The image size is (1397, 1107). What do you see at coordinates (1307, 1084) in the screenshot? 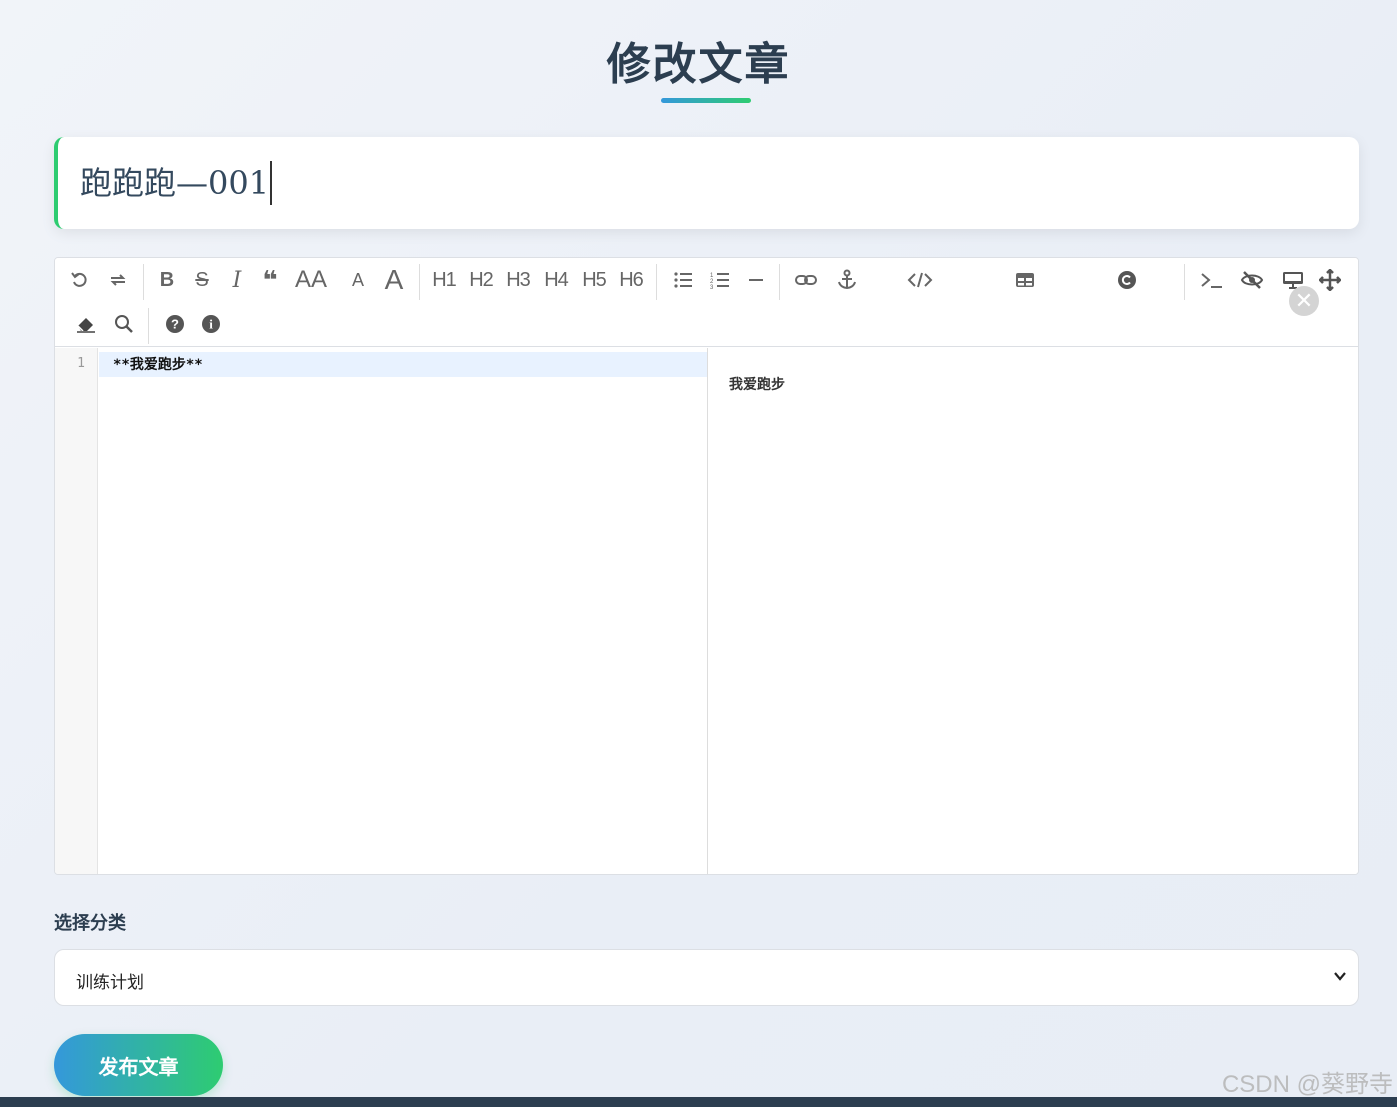
I see `watermark: CSDN @葵野寺` at bounding box center [1307, 1084].